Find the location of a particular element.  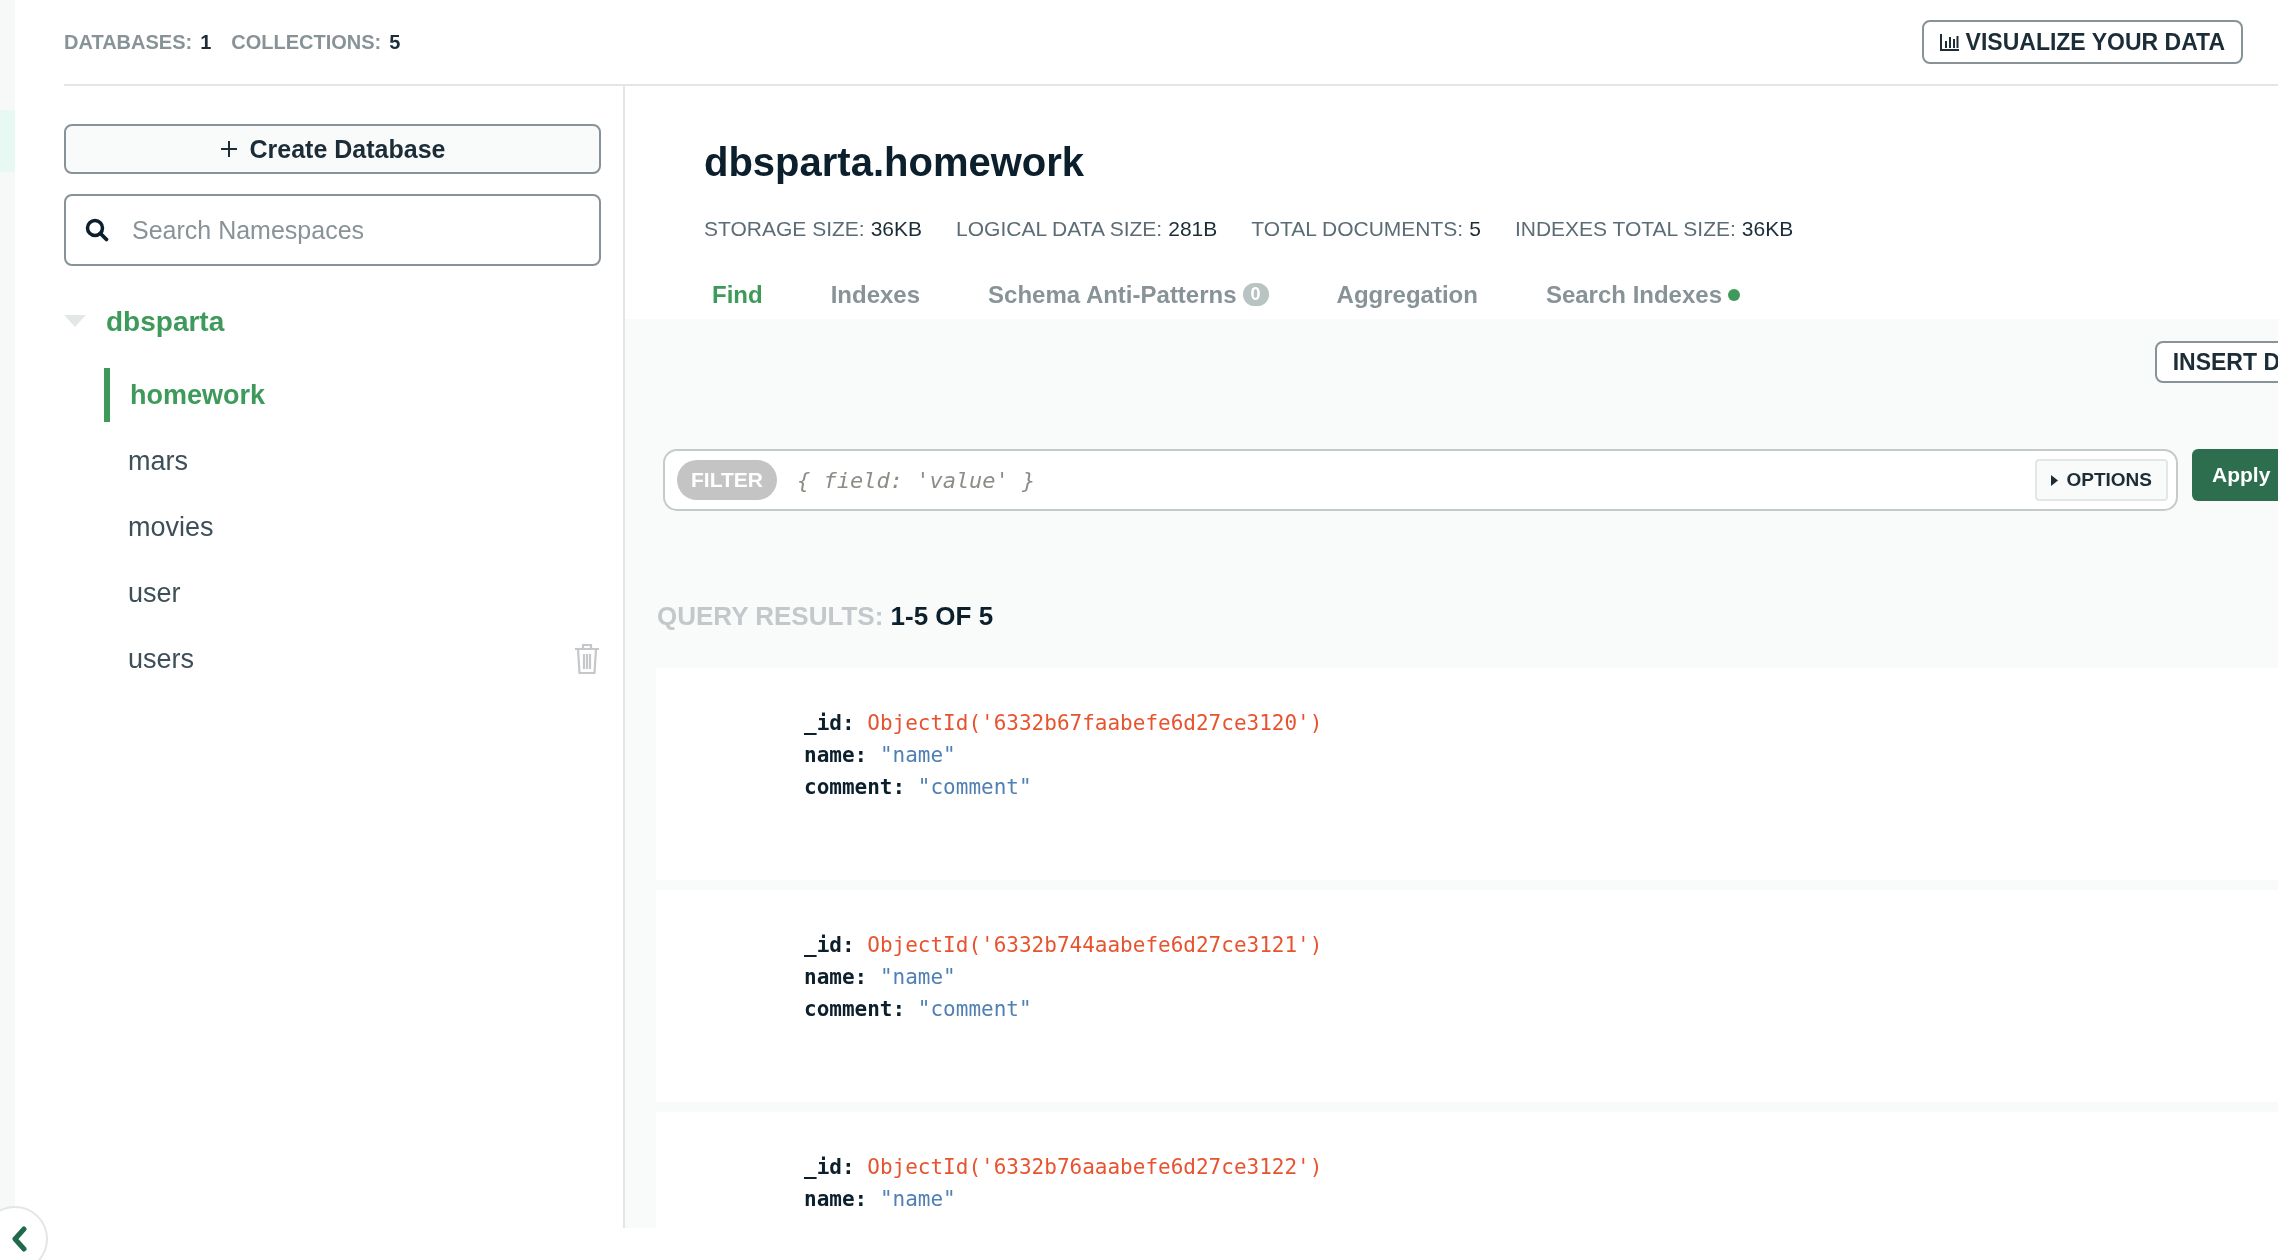

trash-icon is located at coordinates (587, 659).